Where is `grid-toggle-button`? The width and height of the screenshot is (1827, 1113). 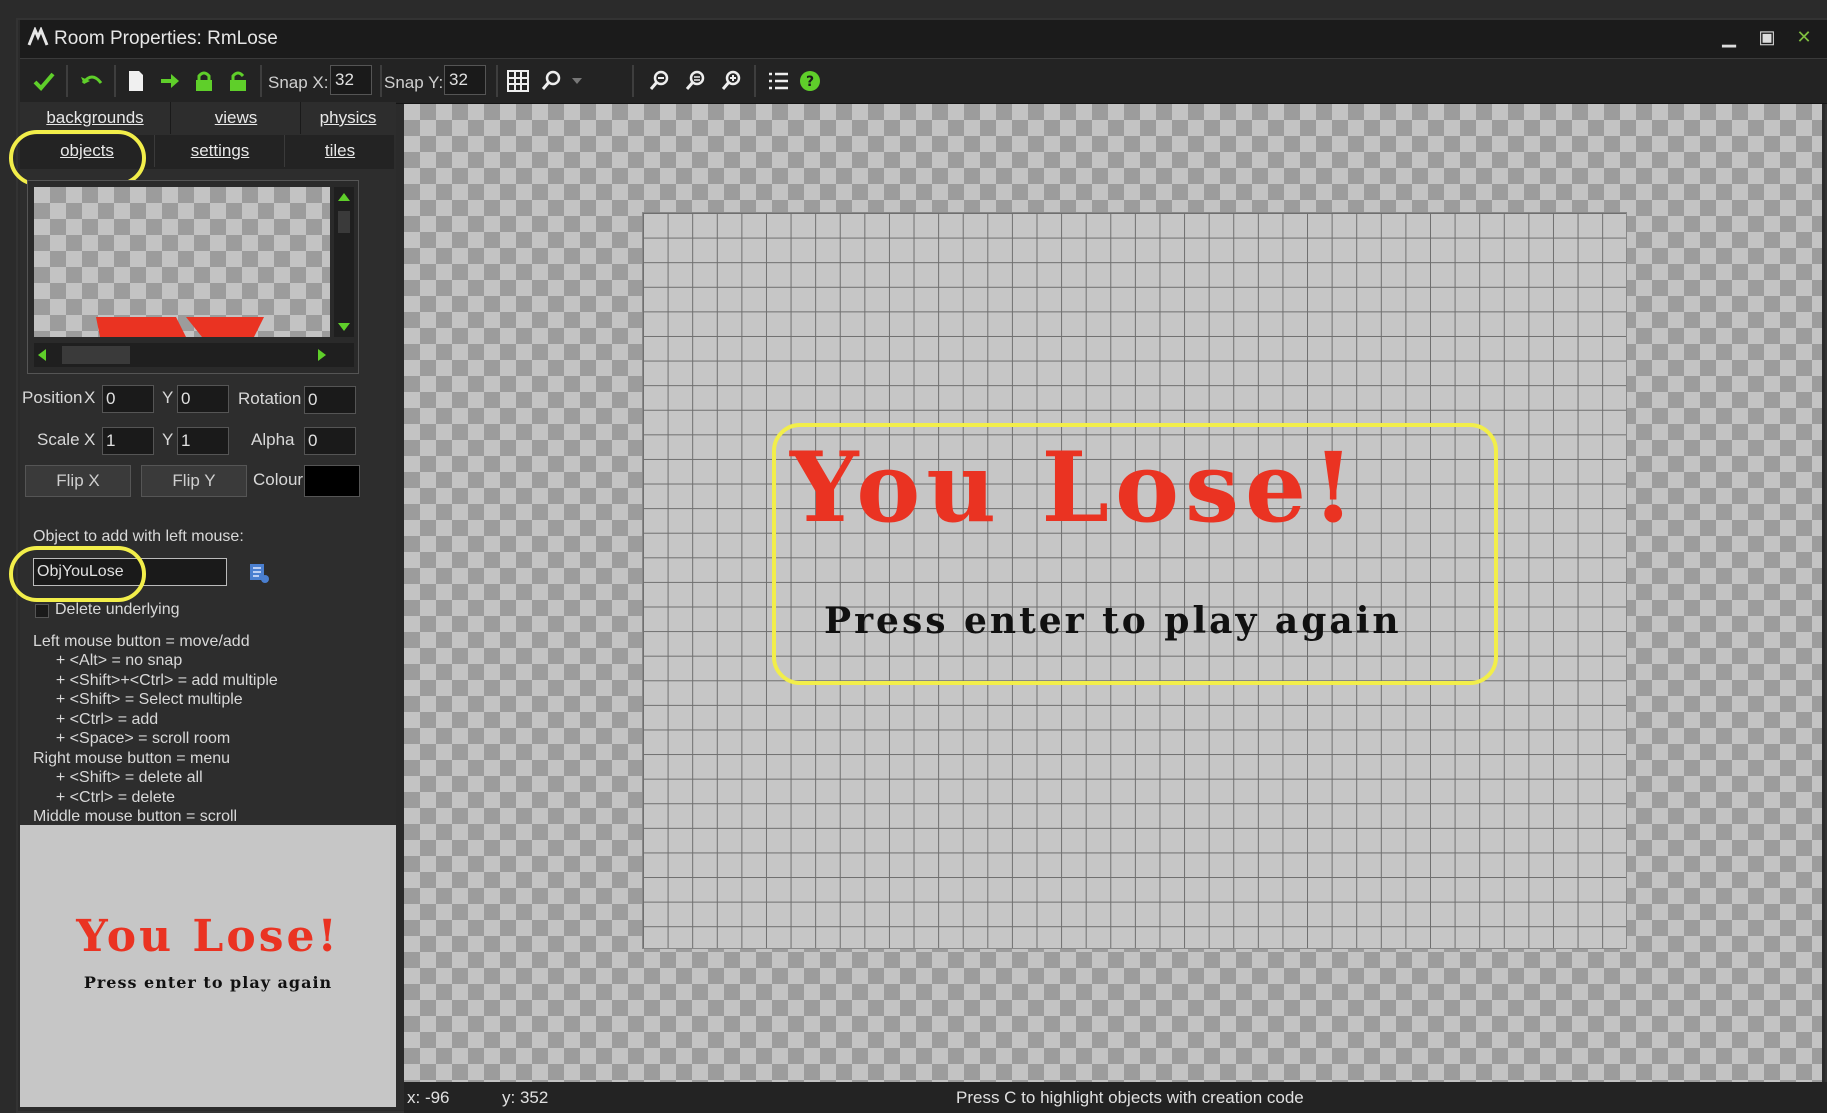
grid-toggle-button is located at coordinates (518, 81).